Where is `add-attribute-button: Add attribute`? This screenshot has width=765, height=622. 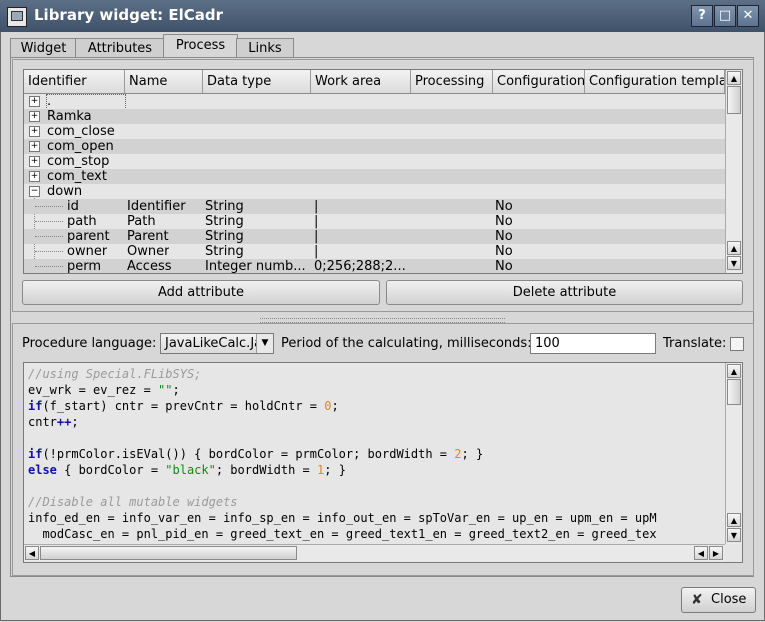 add-attribute-button: Add attribute is located at coordinates (201, 292).